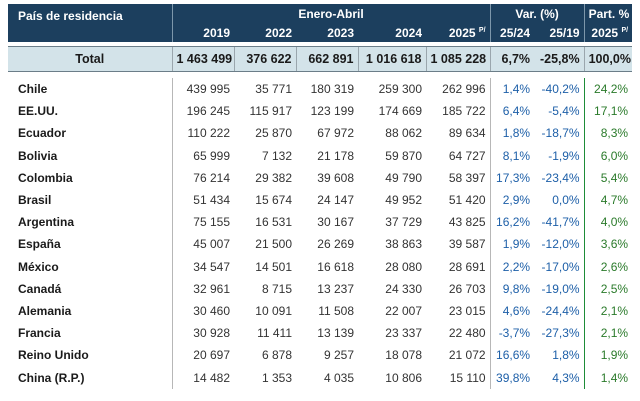 This screenshot has width=640, height=401. Describe the element at coordinates (608, 355) in the screenshot. I see `part-reino-unido: 1,9%` at that location.